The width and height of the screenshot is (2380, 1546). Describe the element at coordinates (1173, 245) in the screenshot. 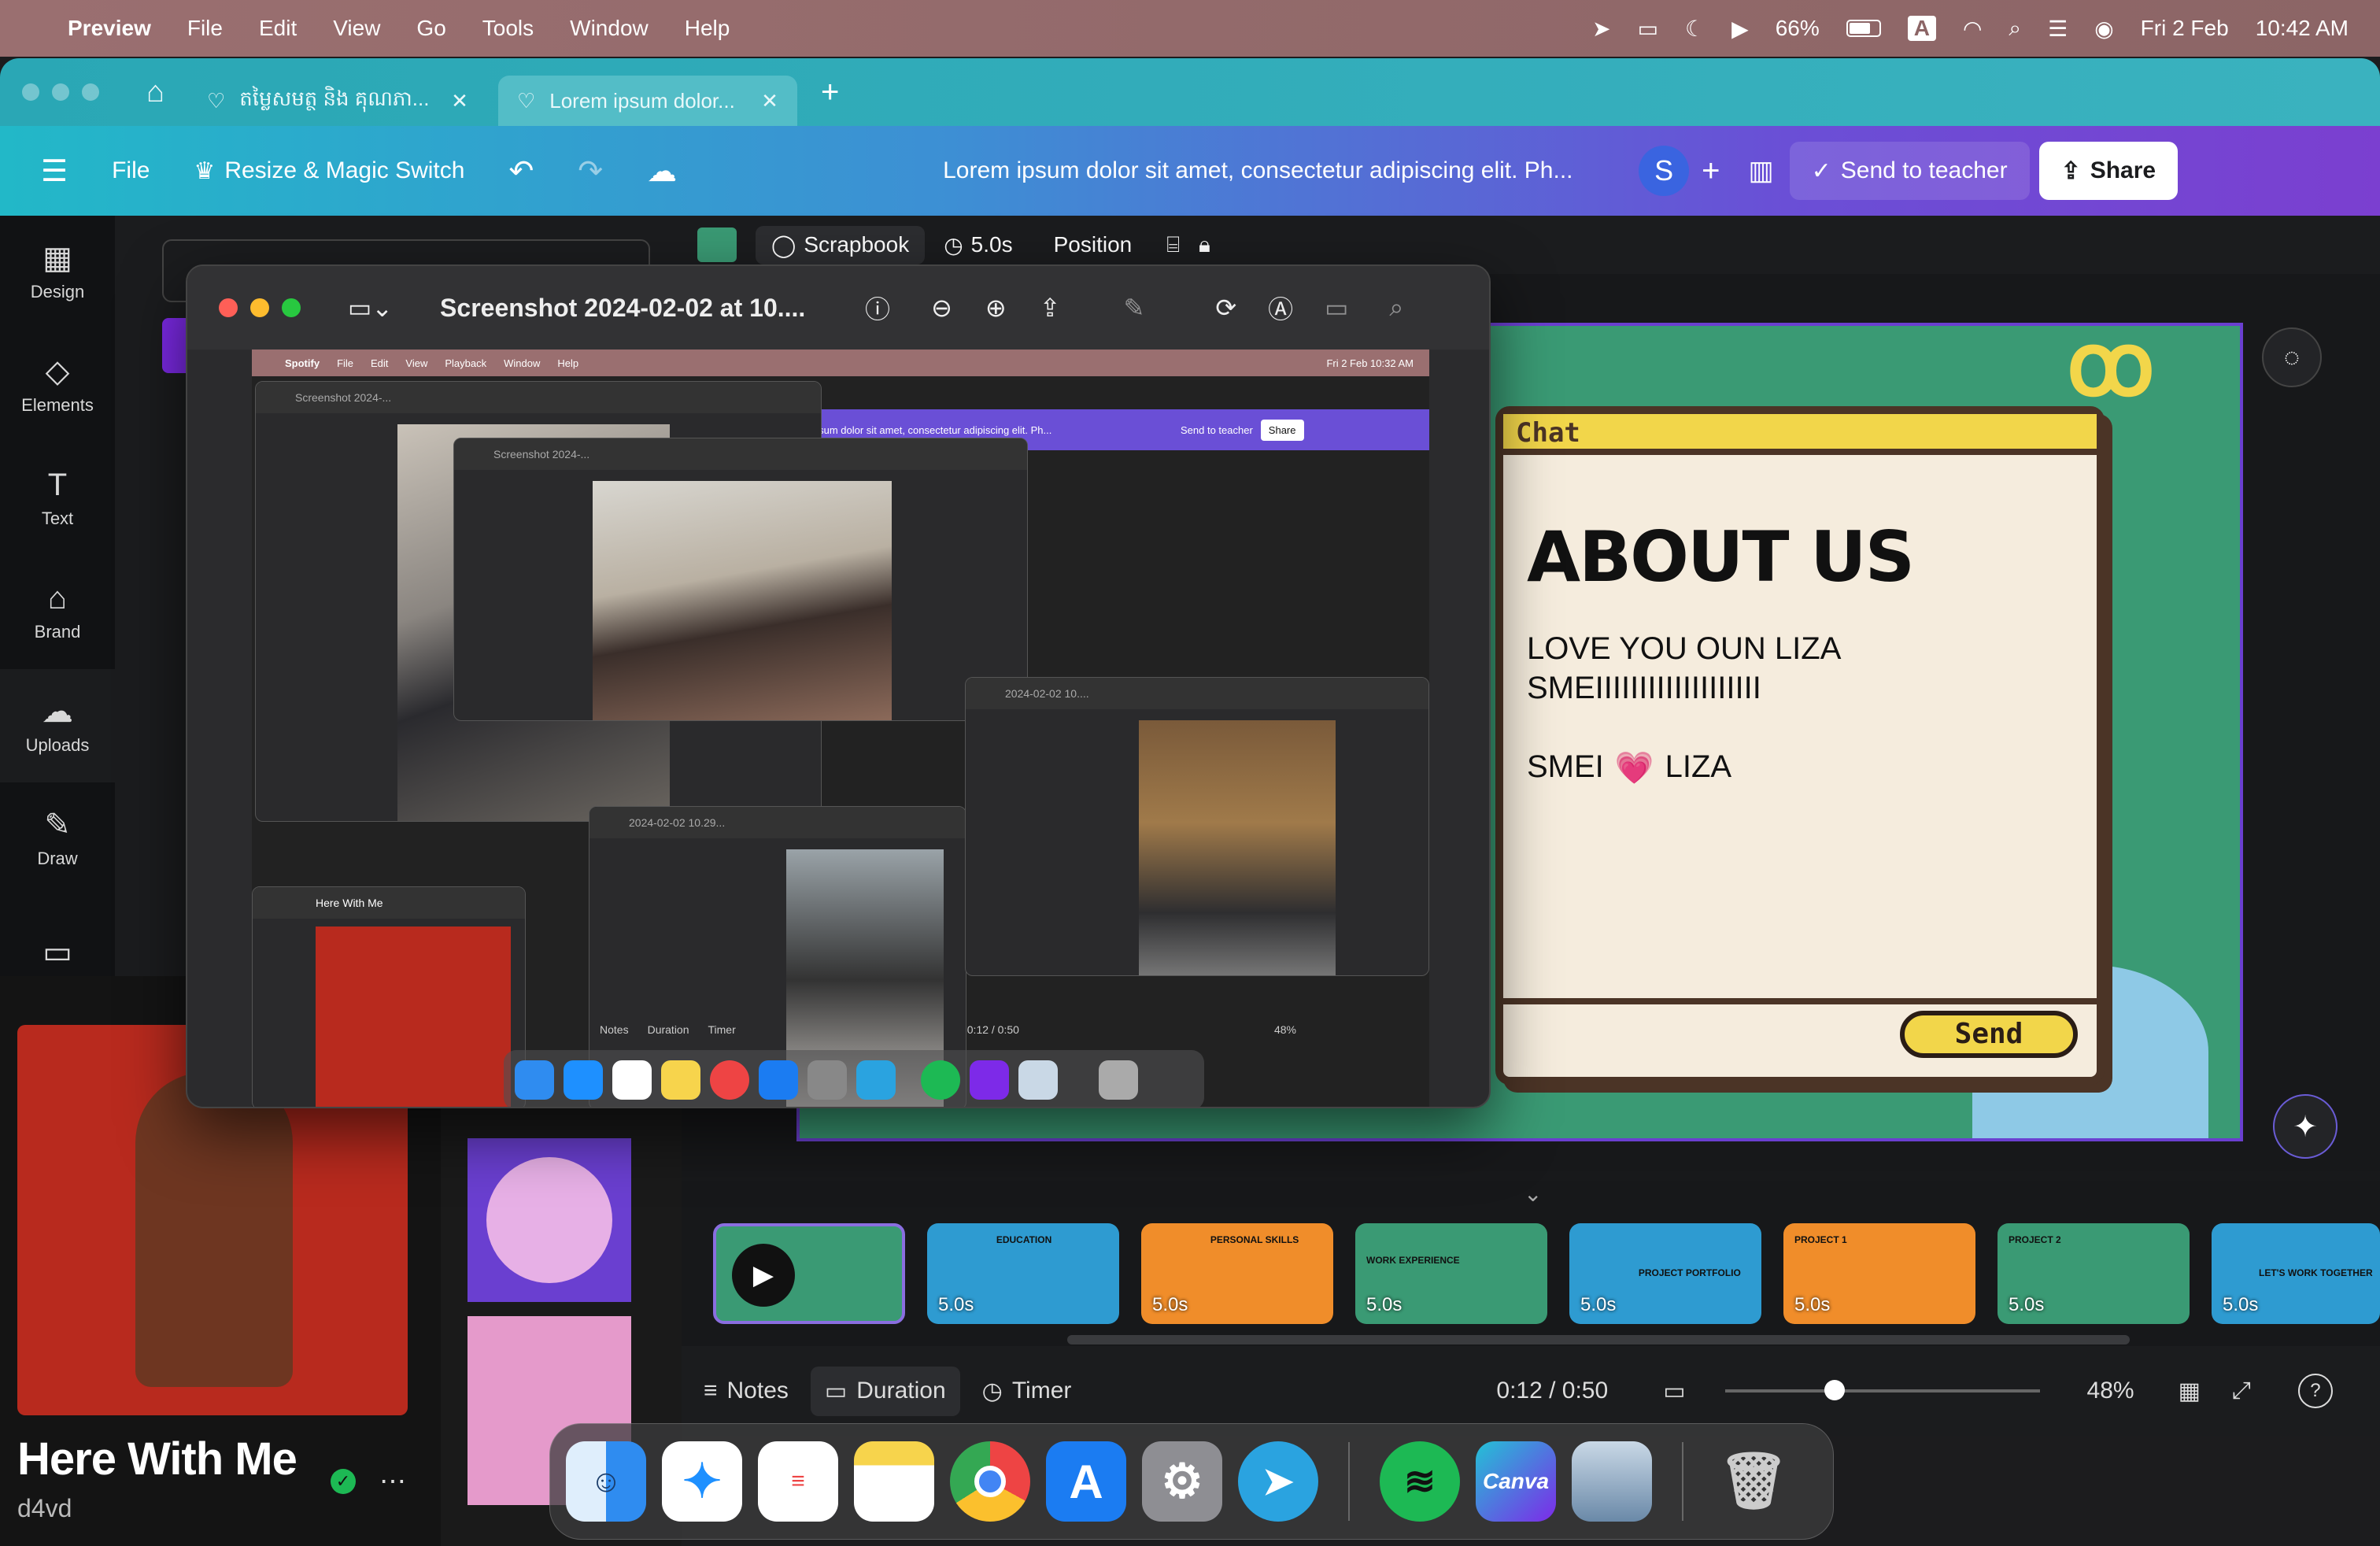

I see `paint-roller-icon: ⌸` at that location.